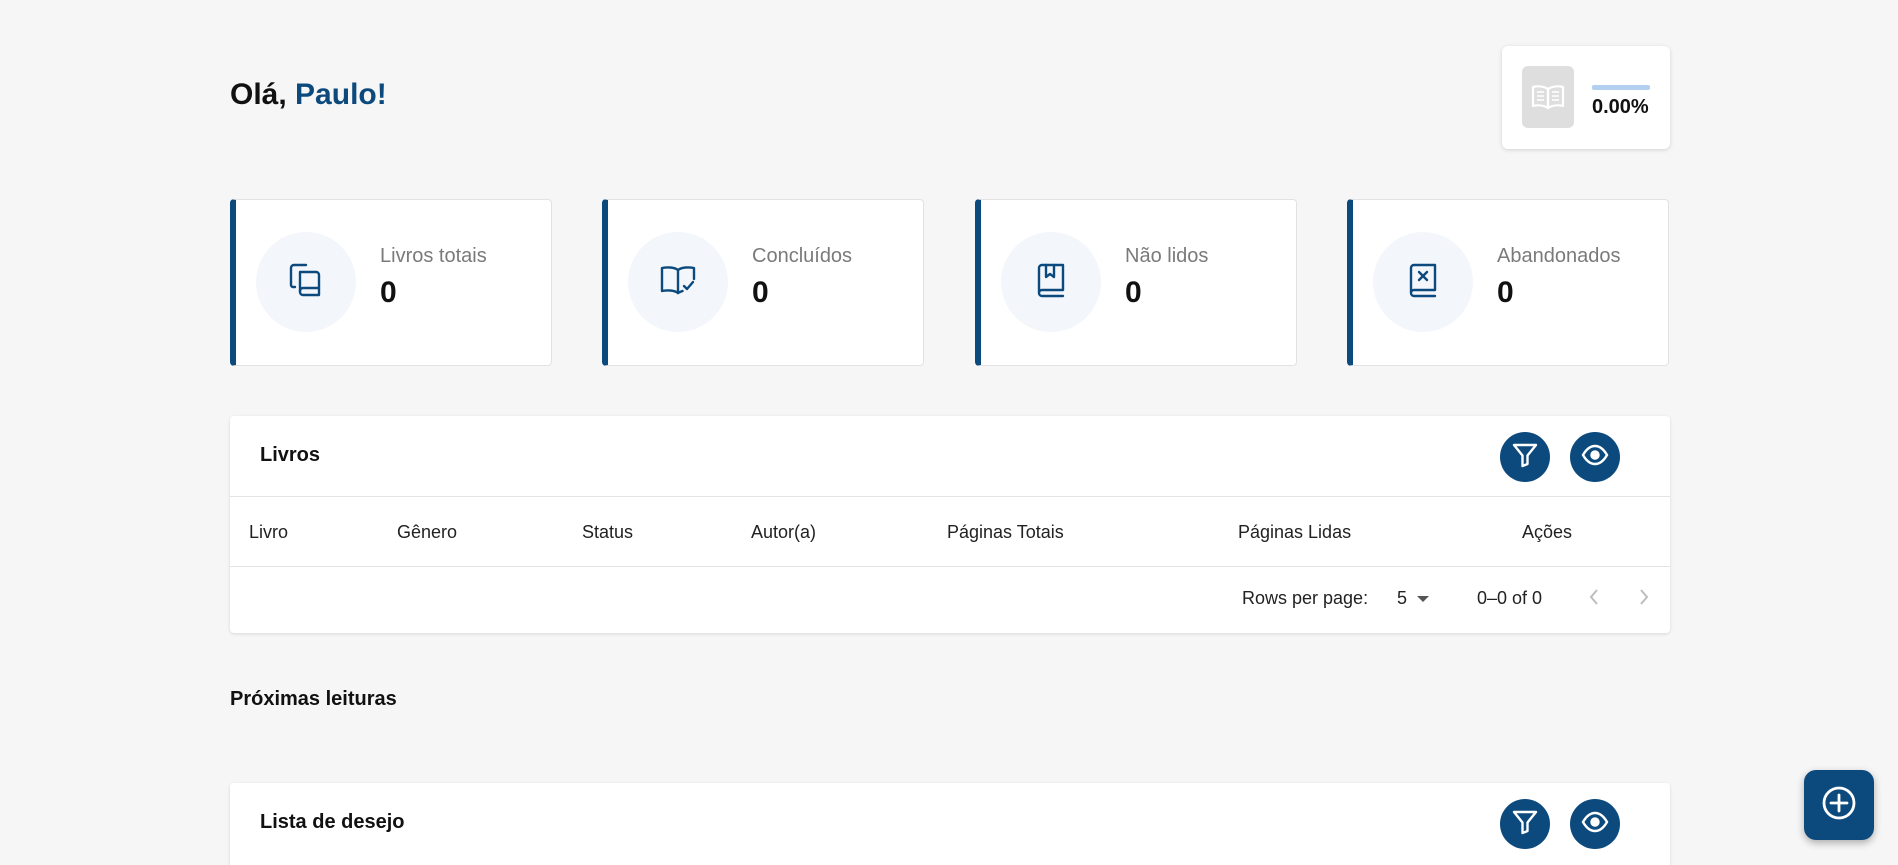 The height and width of the screenshot is (865, 1898). I want to click on view-toggle-button, so click(1595, 457).